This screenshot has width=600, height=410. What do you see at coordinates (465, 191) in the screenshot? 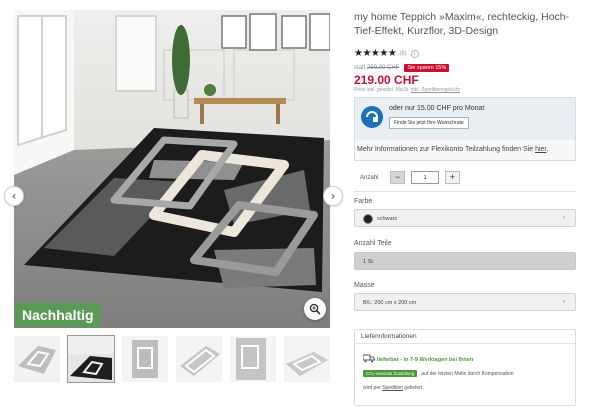
I see `divider` at bounding box center [465, 191].